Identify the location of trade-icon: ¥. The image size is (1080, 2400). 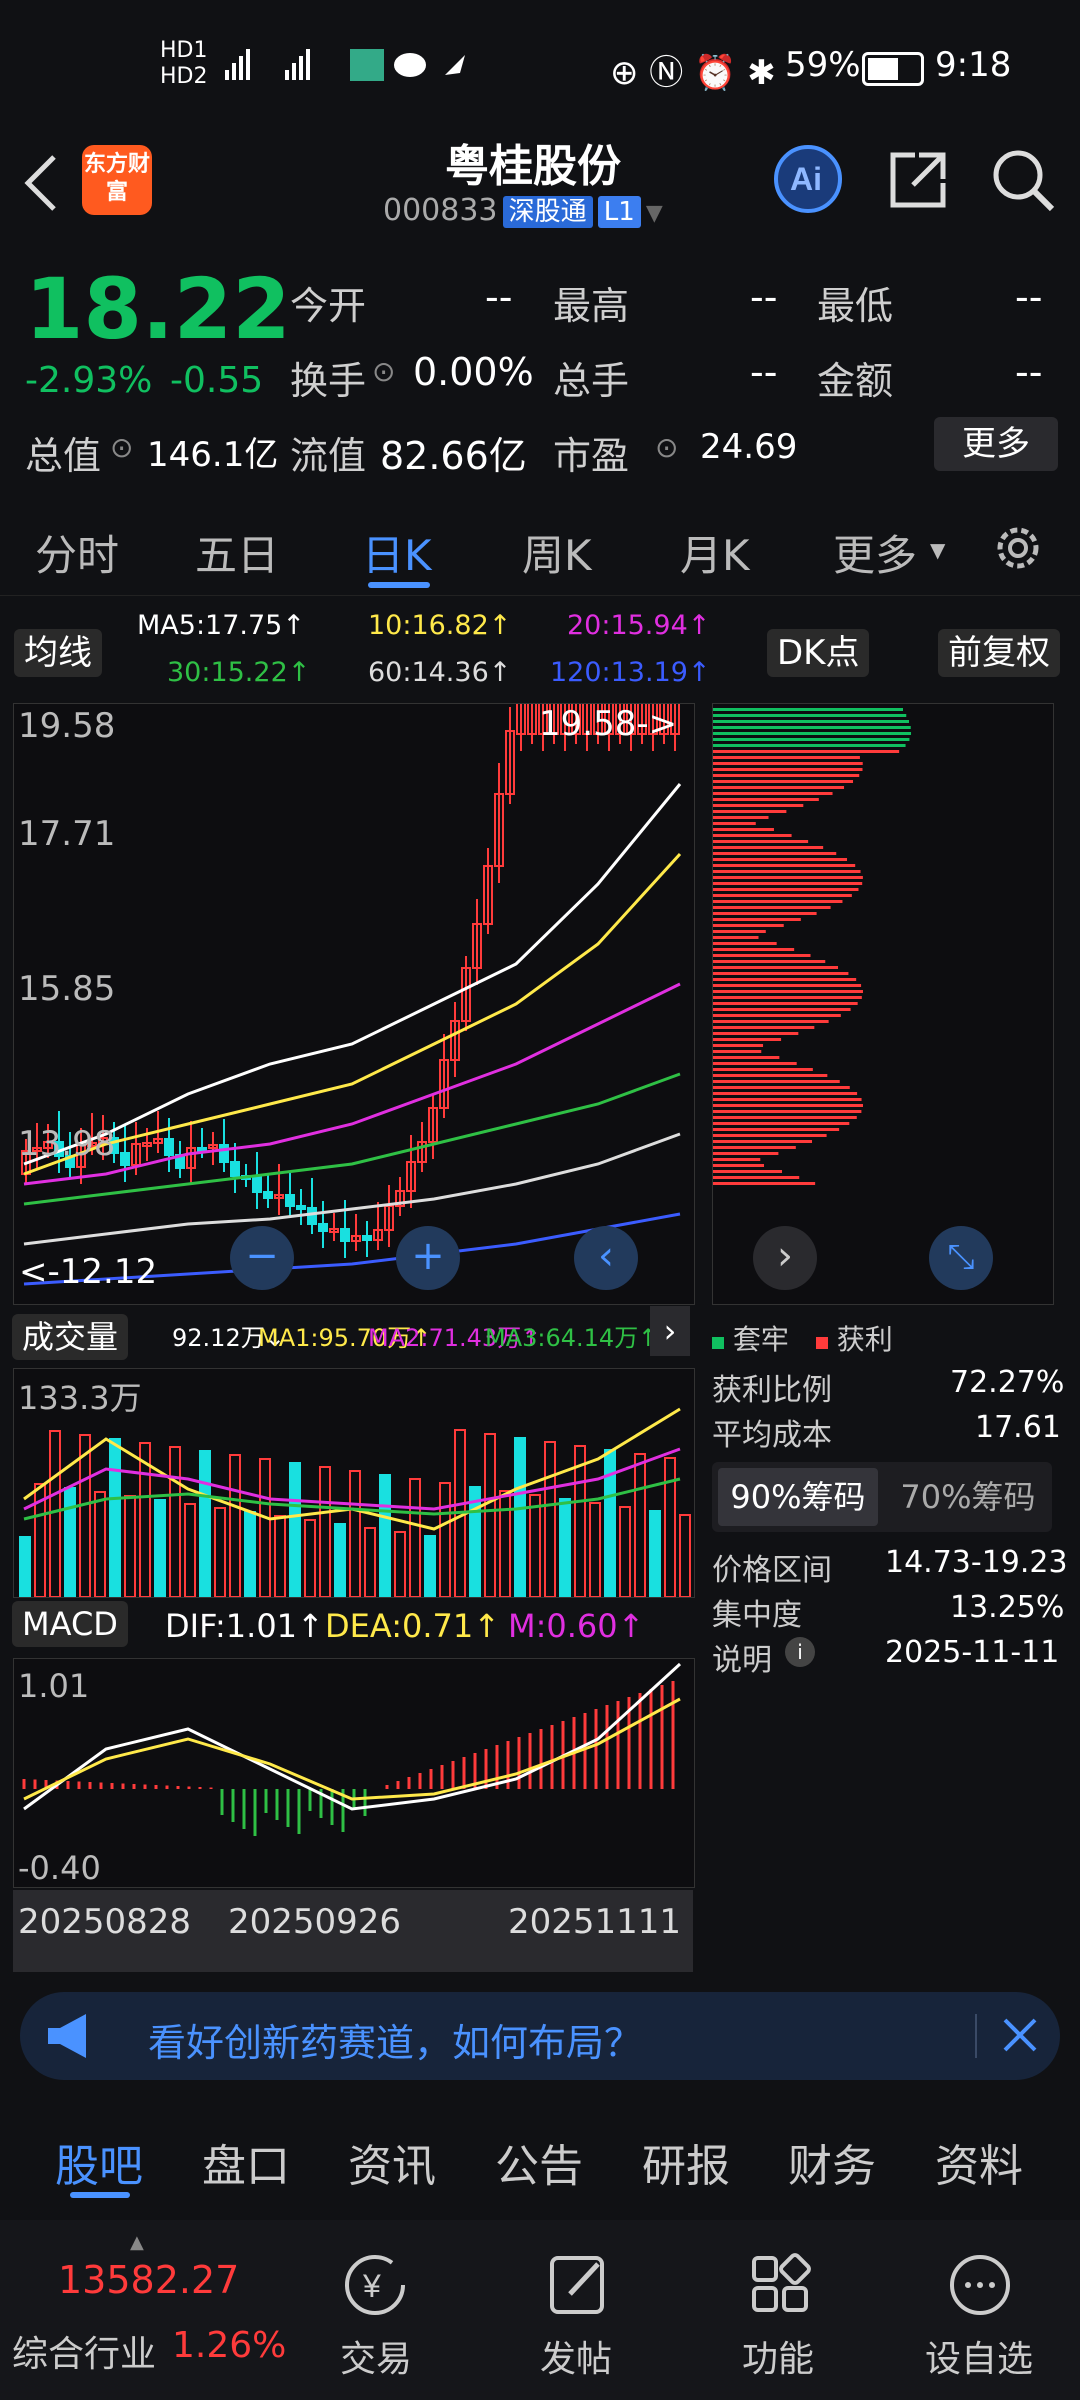
(375, 2285).